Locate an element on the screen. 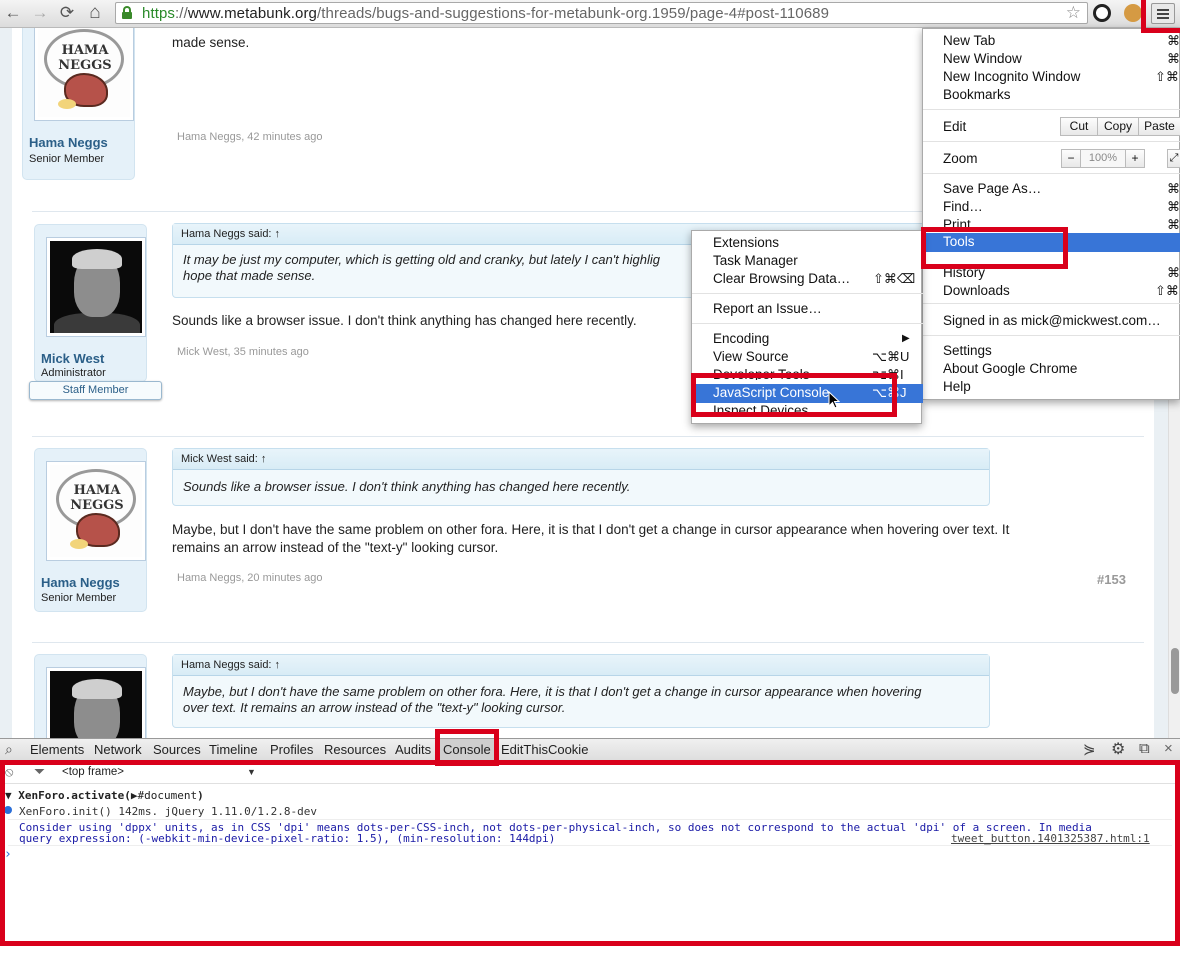  post-number: #153 is located at coordinates (1111, 579).